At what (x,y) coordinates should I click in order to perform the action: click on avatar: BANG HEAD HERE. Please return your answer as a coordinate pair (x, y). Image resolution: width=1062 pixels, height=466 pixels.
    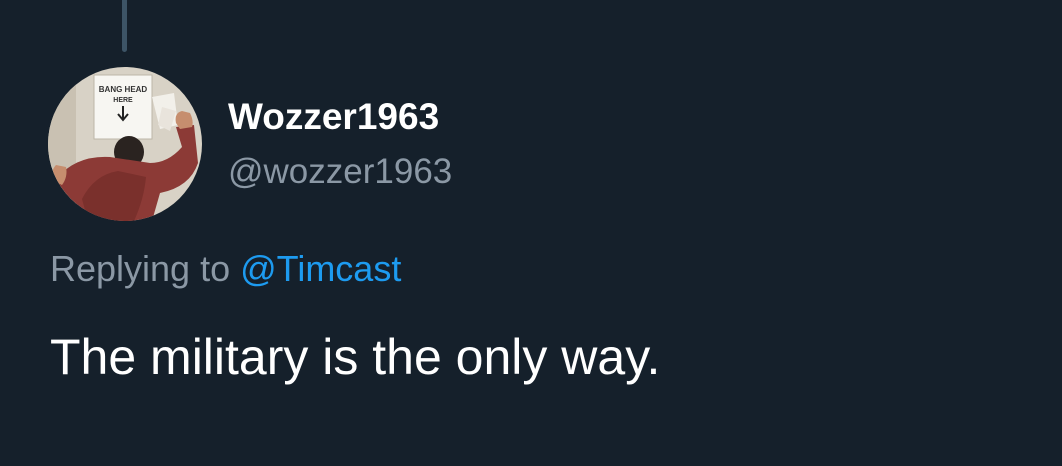
    Looking at the image, I should click on (125, 144).